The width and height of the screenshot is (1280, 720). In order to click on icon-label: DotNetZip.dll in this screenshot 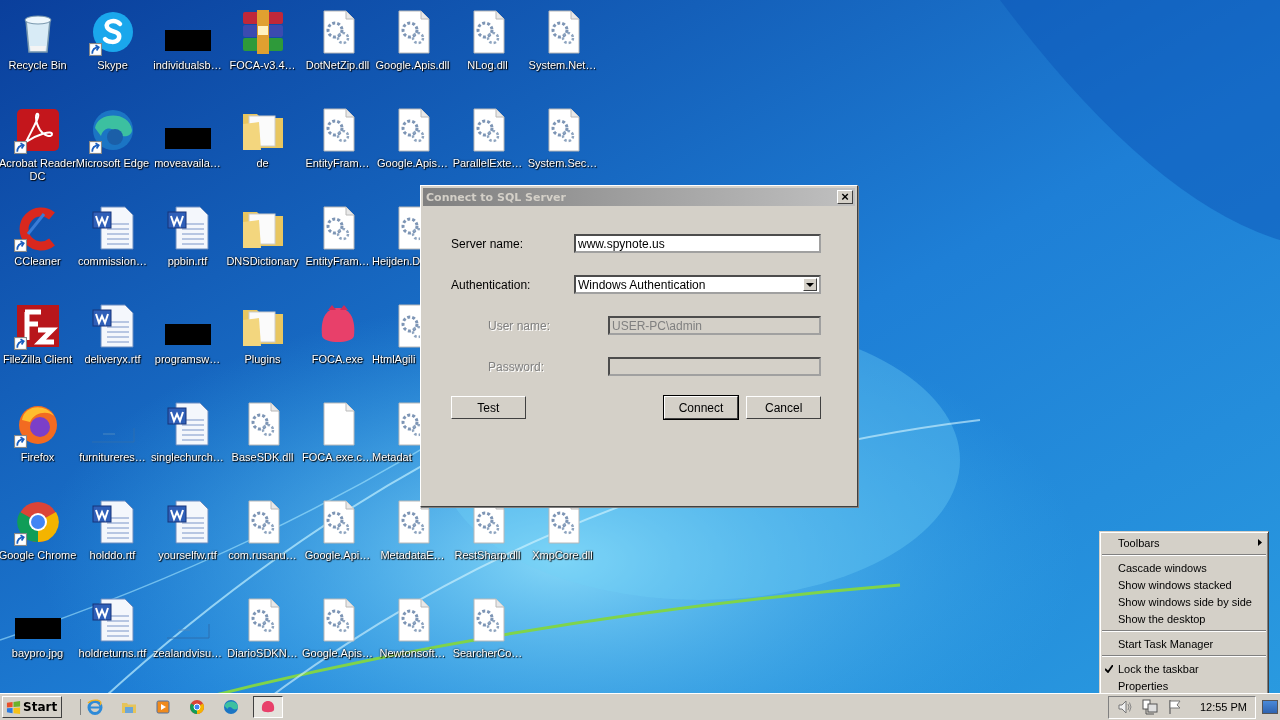, I will do `click(337, 65)`.